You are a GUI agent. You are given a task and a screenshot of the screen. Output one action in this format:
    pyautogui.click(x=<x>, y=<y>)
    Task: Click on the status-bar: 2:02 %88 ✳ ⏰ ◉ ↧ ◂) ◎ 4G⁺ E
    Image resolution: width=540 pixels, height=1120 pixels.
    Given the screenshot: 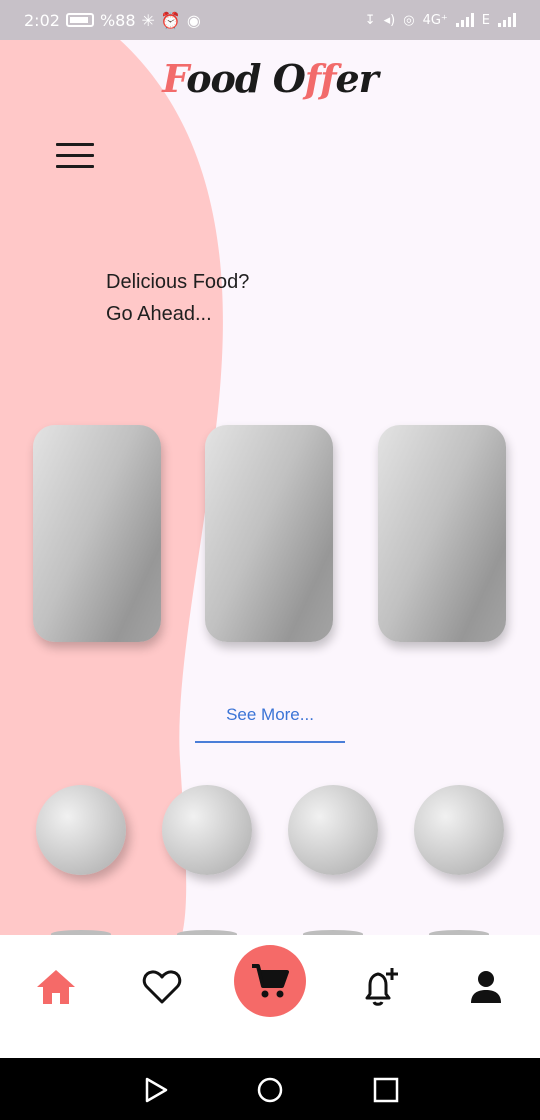 What is the action you would take?
    pyautogui.click(x=270, y=20)
    